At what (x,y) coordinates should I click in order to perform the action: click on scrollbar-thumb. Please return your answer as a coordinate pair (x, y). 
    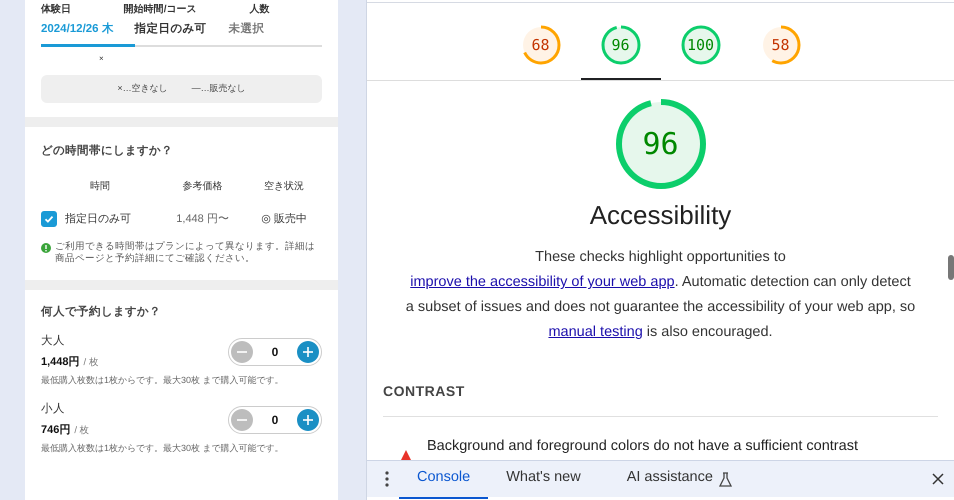
    Looking at the image, I should click on (951, 267).